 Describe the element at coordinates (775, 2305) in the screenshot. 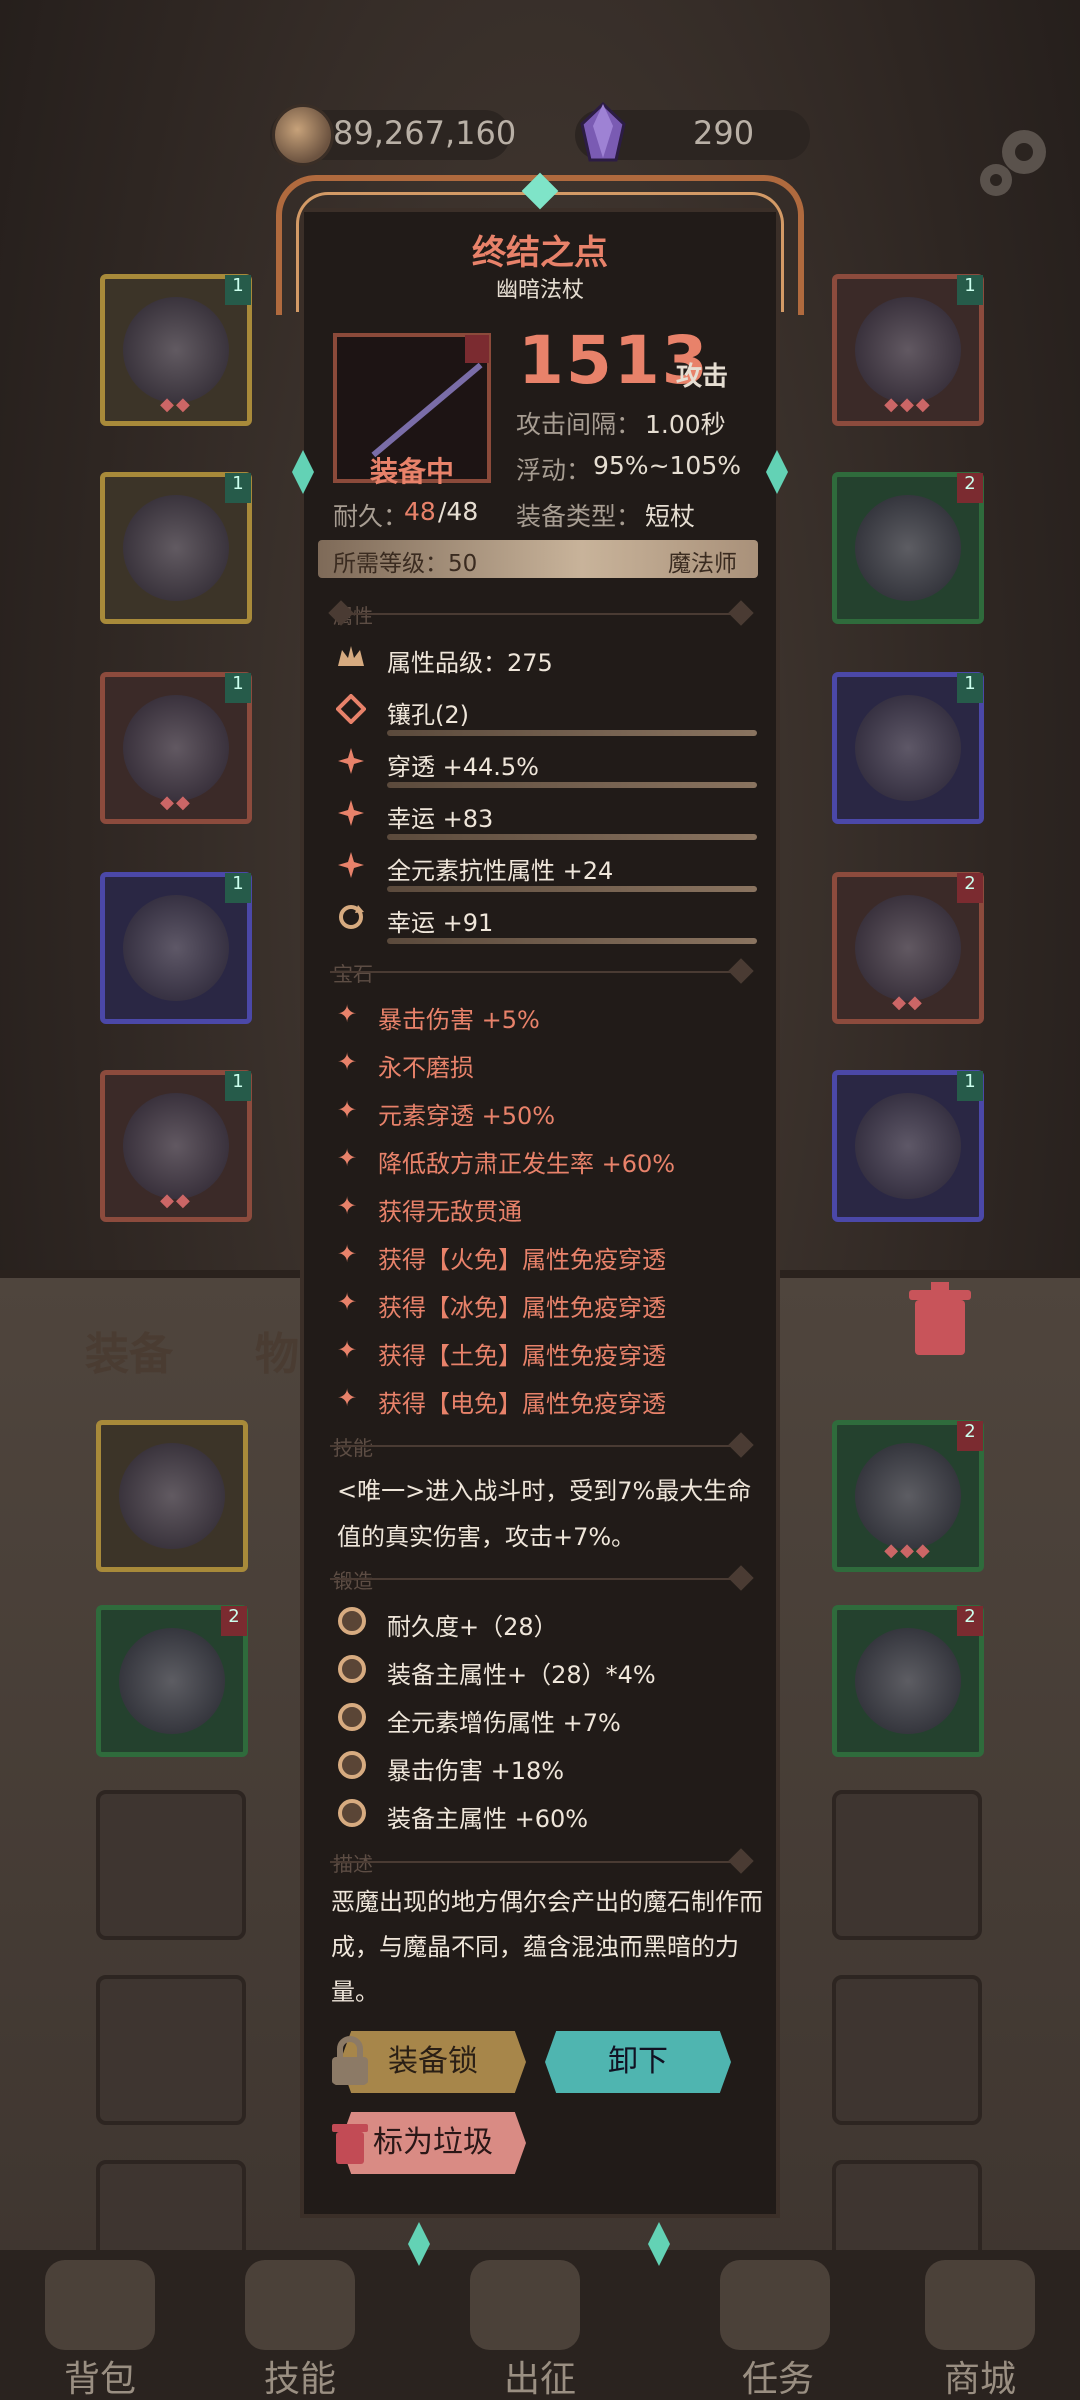

I see `scroll-icon` at that location.